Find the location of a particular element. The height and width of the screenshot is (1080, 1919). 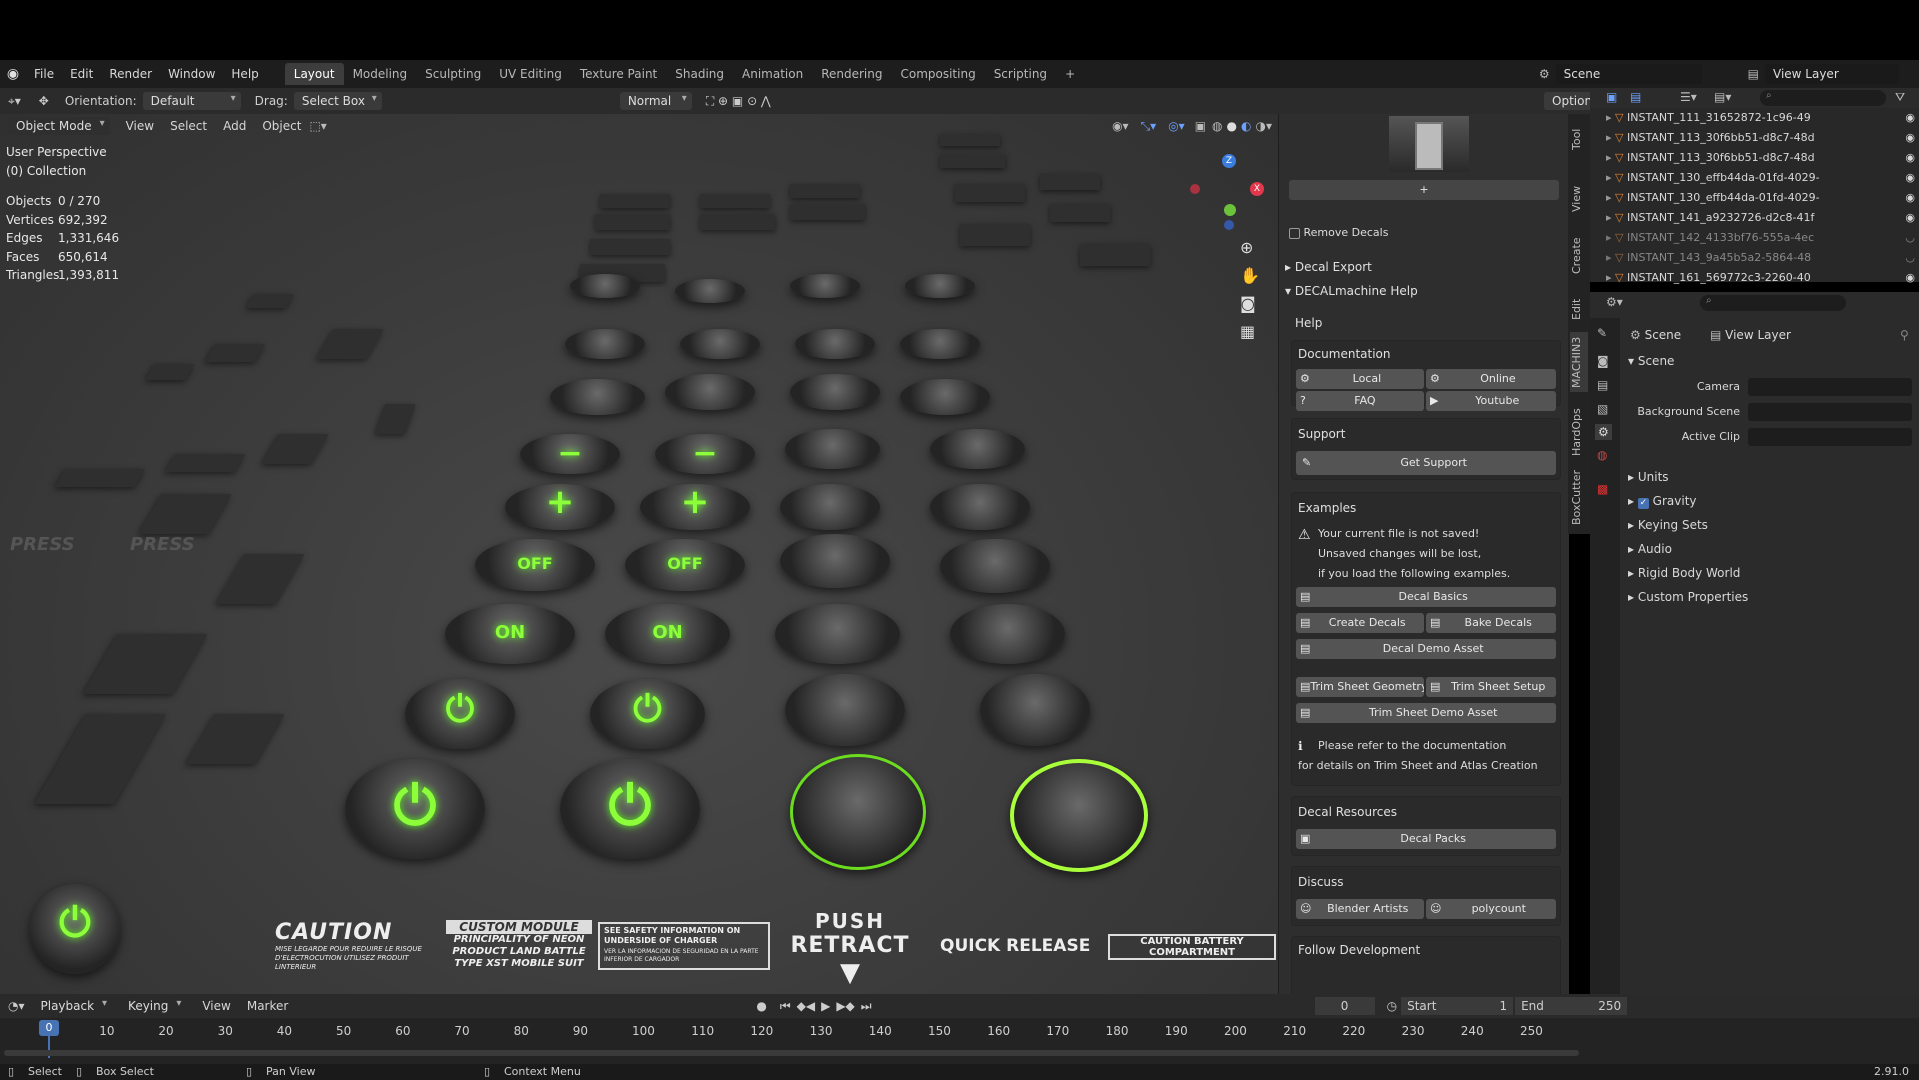

panel-decalmachine-help: ▾ DECALmachine Help is located at coordinates (1425, 294).